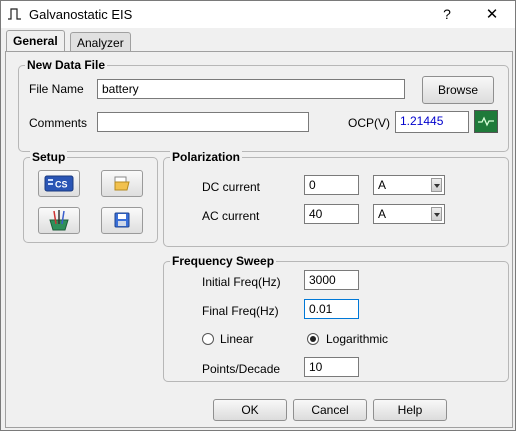 This screenshot has width=516, height=431. What do you see at coordinates (330, 410) in the screenshot?
I see `cancel-button: Cancel` at bounding box center [330, 410].